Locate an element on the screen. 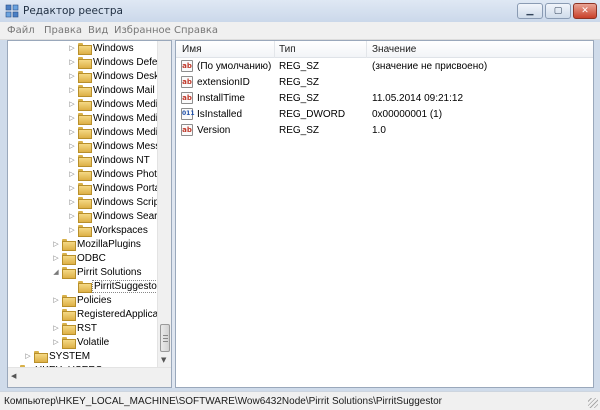 This screenshot has width=600, height=410. menu-edit: Правка is located at coordinates (63, 30).